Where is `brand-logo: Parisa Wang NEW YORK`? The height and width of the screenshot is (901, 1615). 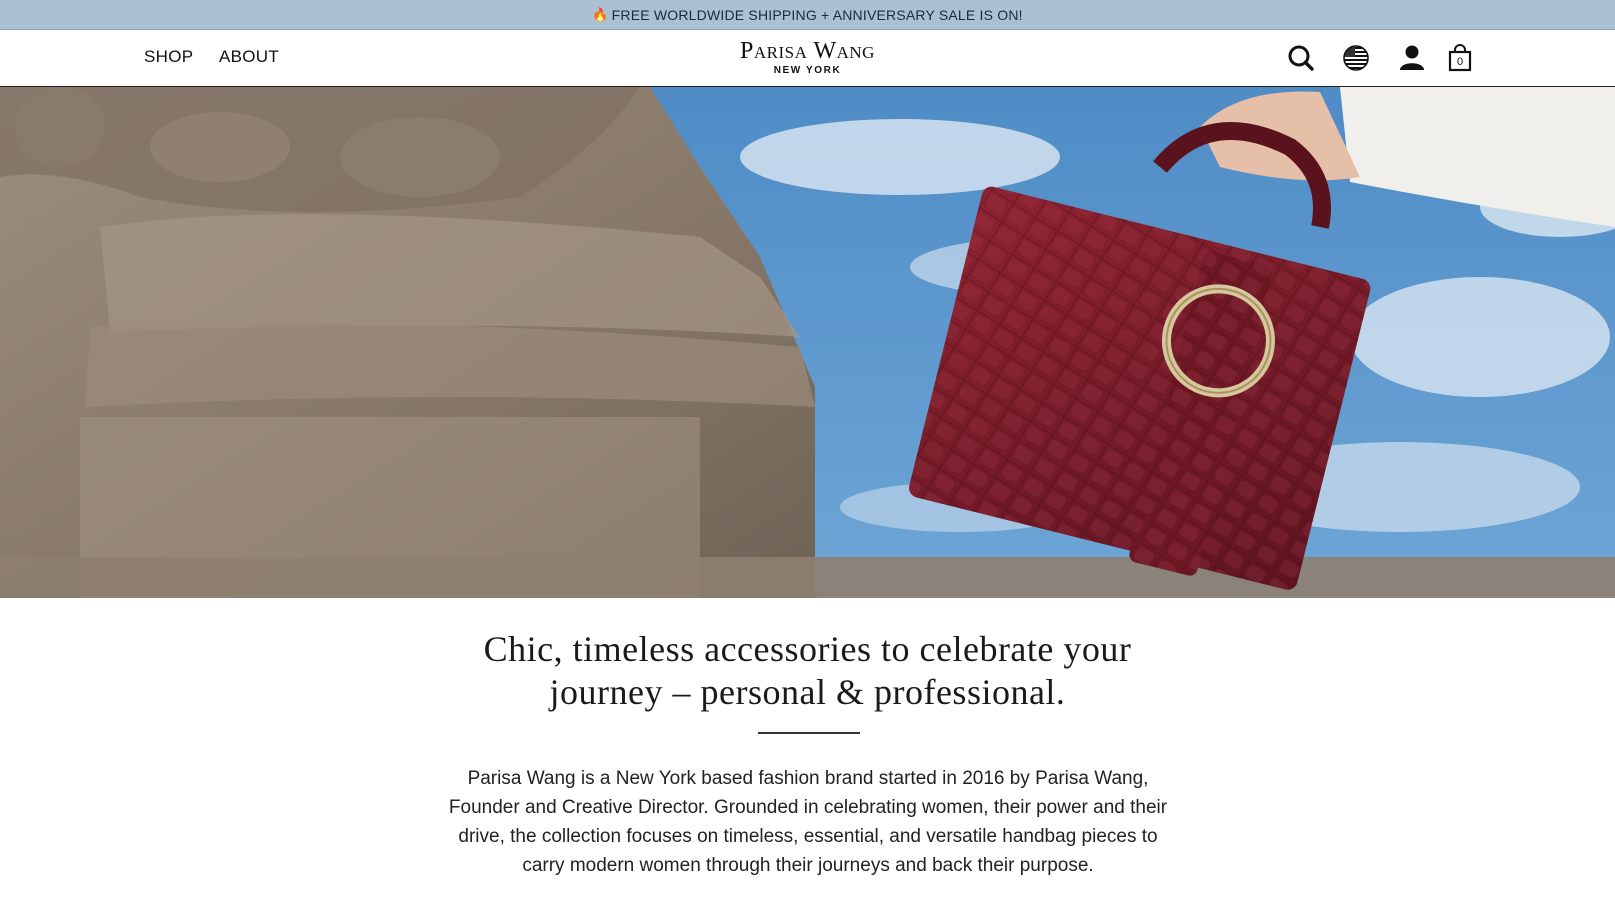
brand-logo: Parisa Wang NEW YORK is located at coordinates (807, 57).